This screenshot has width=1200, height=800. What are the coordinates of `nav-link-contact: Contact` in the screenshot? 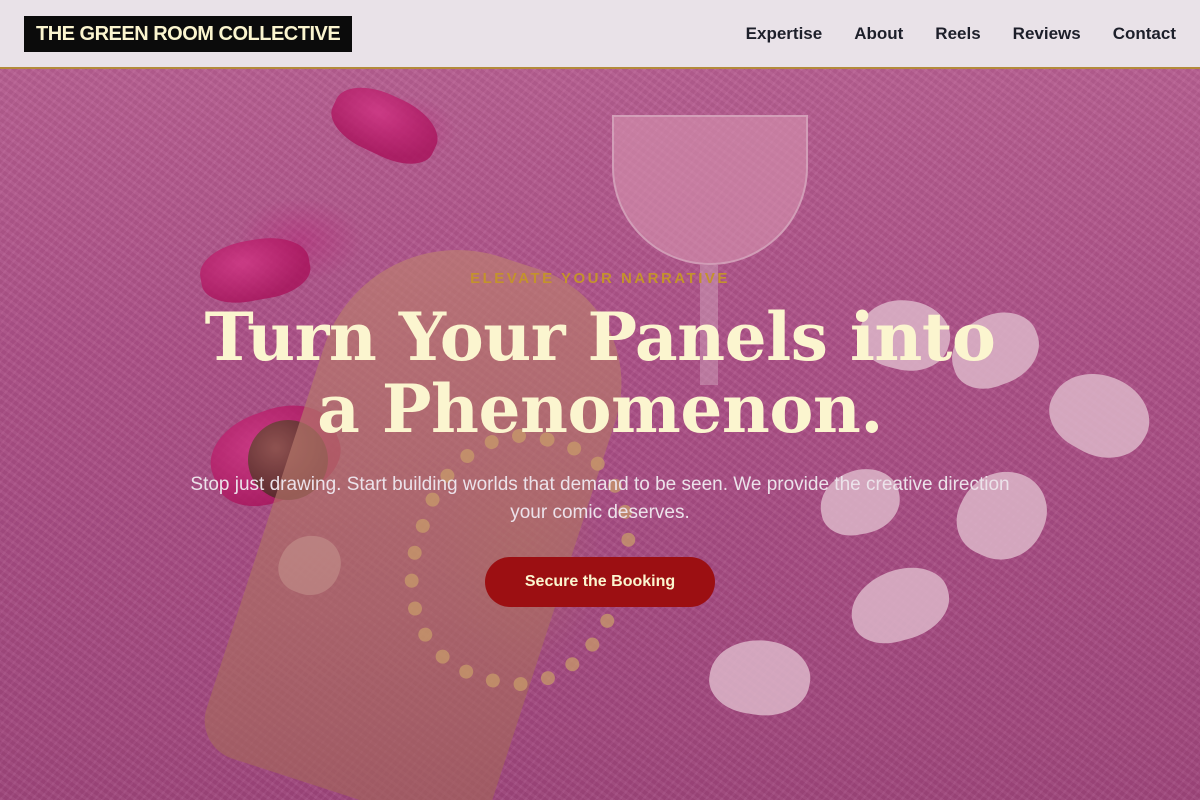 It's located at (1144, 34).